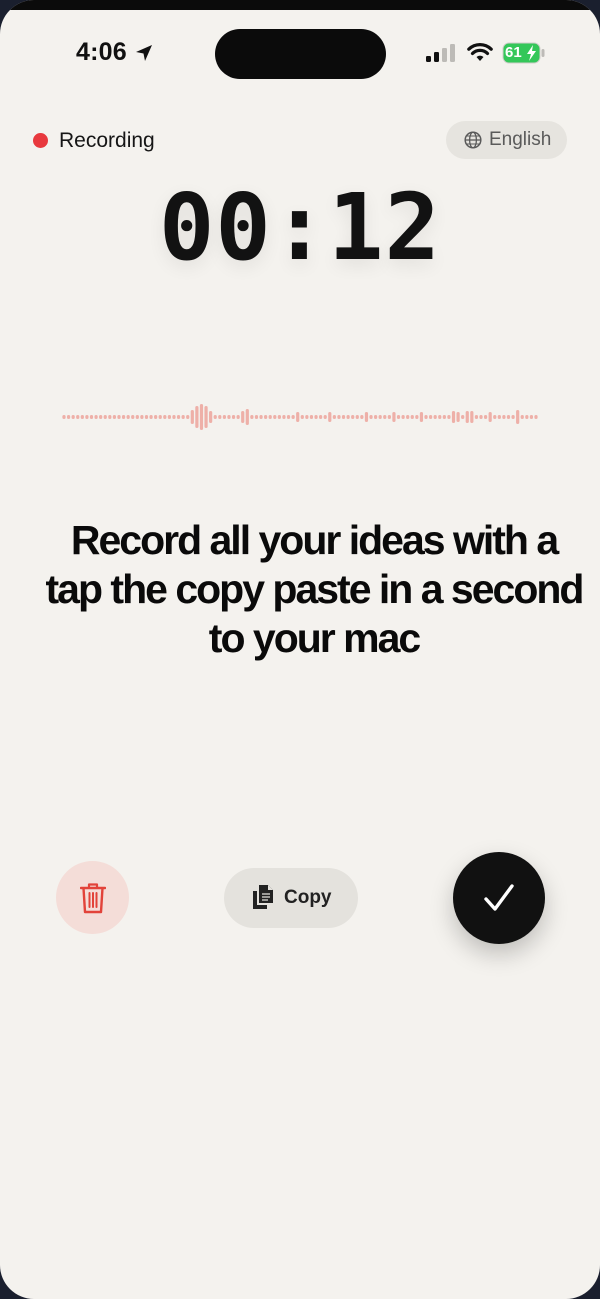 The width and height of the screenshot is (600, 1299). Describe the element at coordinates (480, 52) in the screenshot. I see `wifi-icon` at that location.